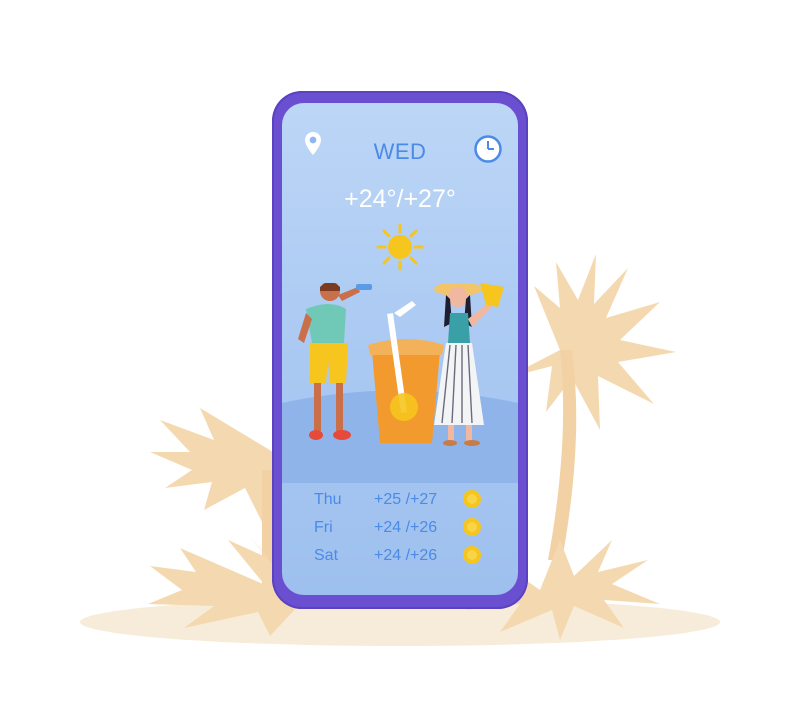 The image size is (800, 727). I want to click on current-temperature: +24°/+27°, so click(400, 199).